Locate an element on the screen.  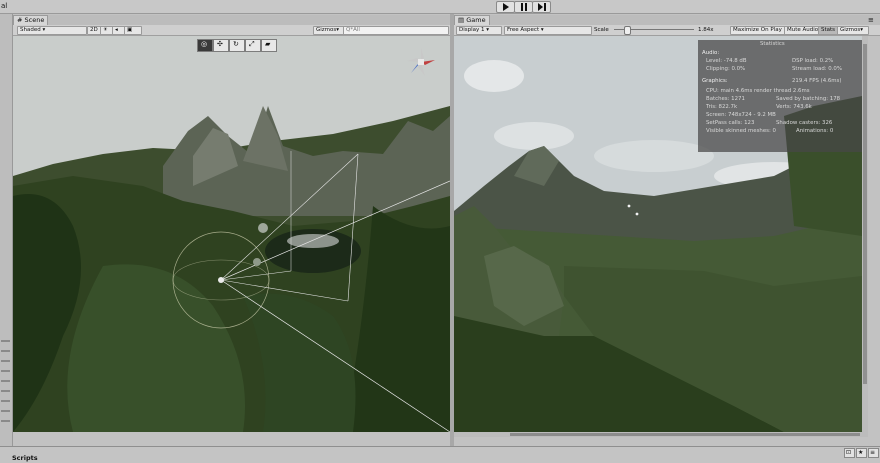
scale-tool-button: ⤢ is located at coordinates (253, 45).